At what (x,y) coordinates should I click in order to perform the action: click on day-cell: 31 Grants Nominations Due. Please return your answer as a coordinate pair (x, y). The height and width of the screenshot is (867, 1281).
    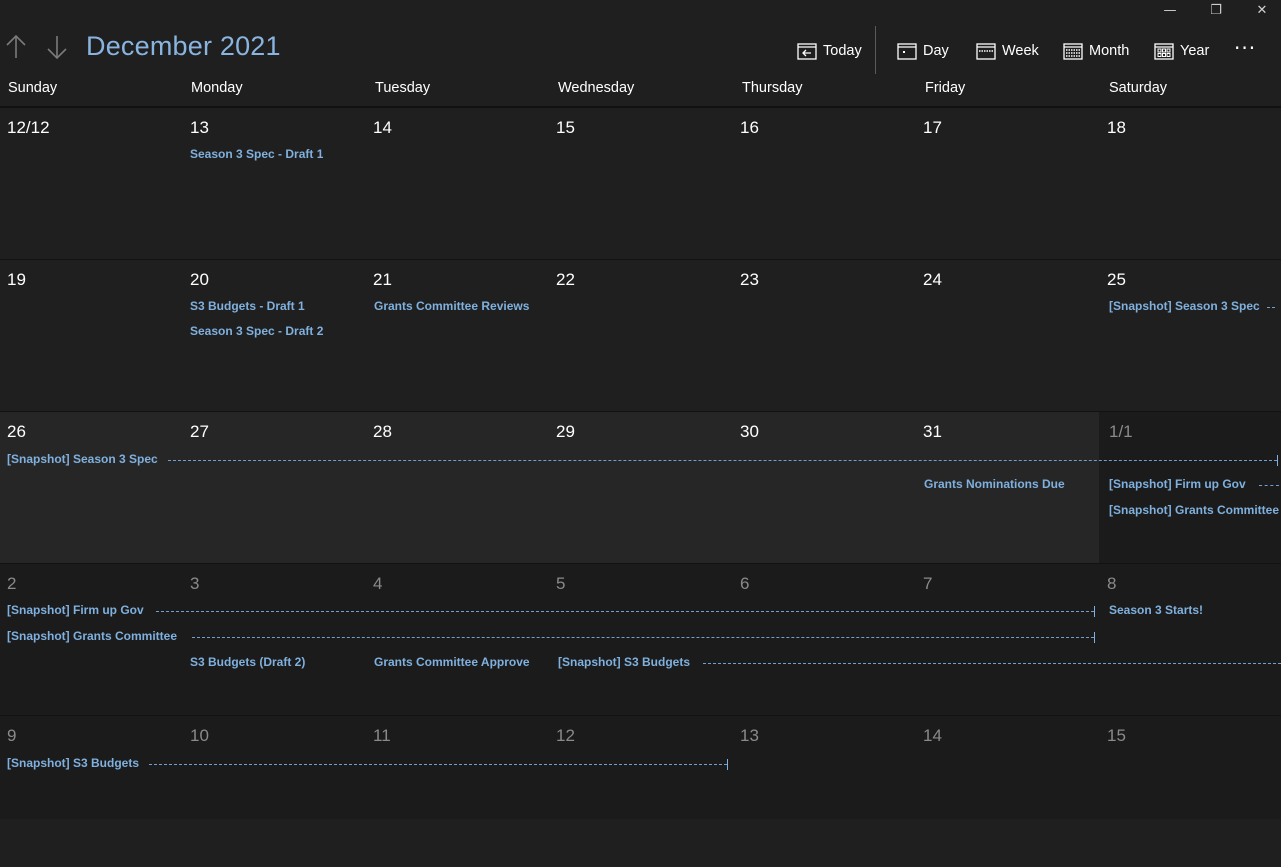
    Looking at the image, I should click on (1007, 487).